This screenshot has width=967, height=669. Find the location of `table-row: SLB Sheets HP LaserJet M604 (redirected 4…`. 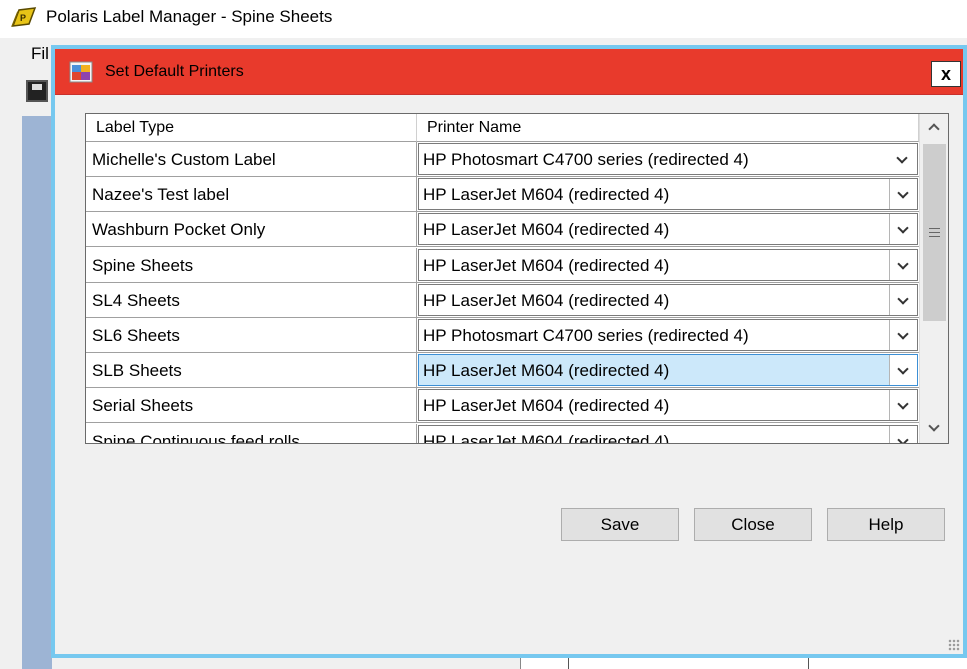

table-row: SLB Sheets HP LaserJet M604 (redirected 4… is located at coordinates (502, 371).